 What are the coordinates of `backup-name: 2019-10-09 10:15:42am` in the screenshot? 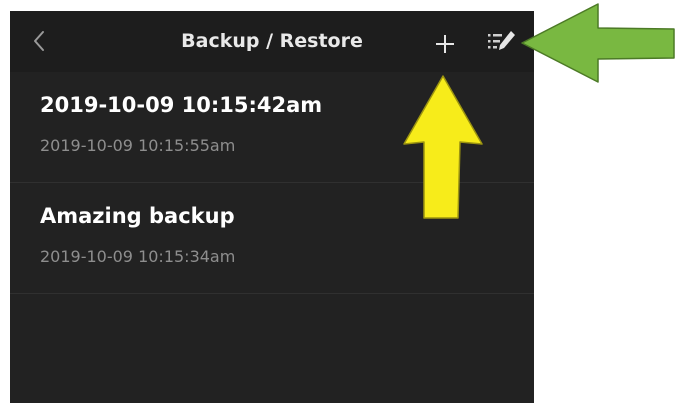 It's located at (181, 105).